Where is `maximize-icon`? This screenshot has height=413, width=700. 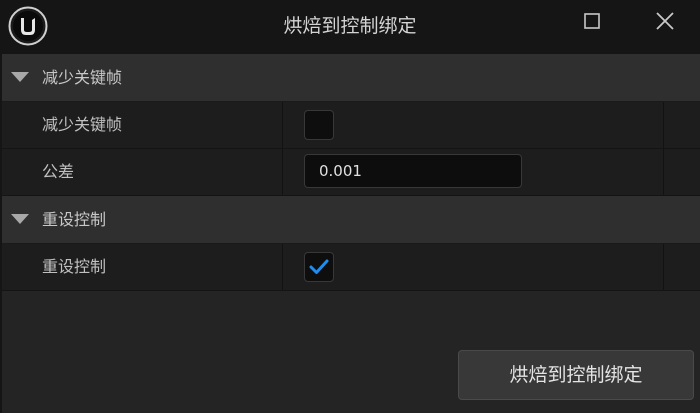 maximize-icon is located at coordinates (592, 23).